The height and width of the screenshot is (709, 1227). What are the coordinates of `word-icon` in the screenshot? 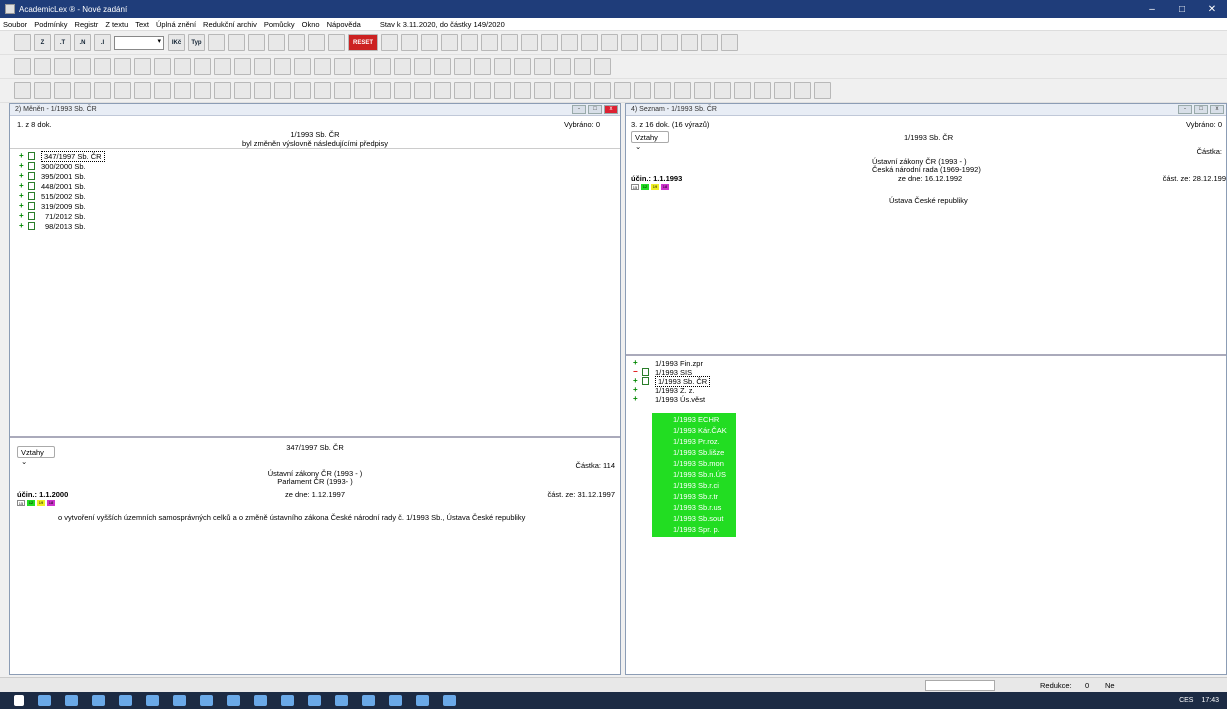 It's located at (233, 700).